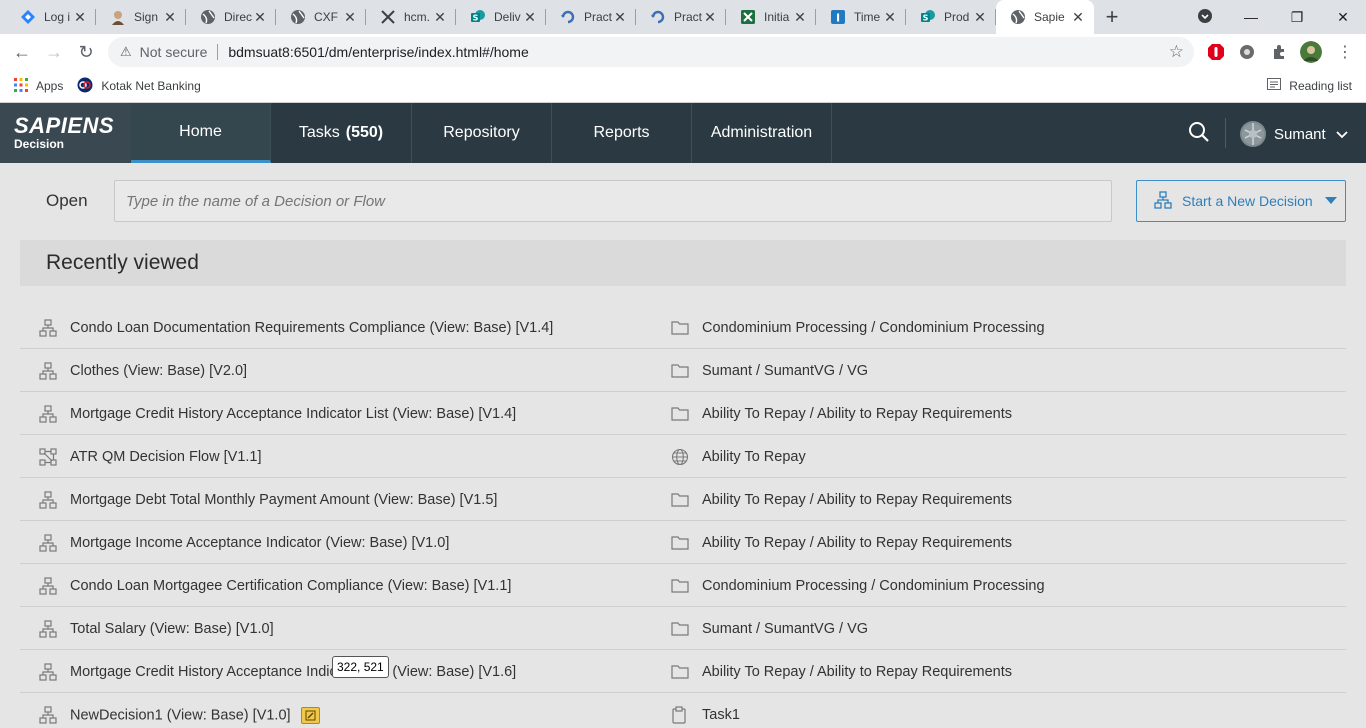  What do you see at coordinates (1331, 200) in the screenshot?
I see `dropdown-caret-icon` at bounding box center [1331, 200].